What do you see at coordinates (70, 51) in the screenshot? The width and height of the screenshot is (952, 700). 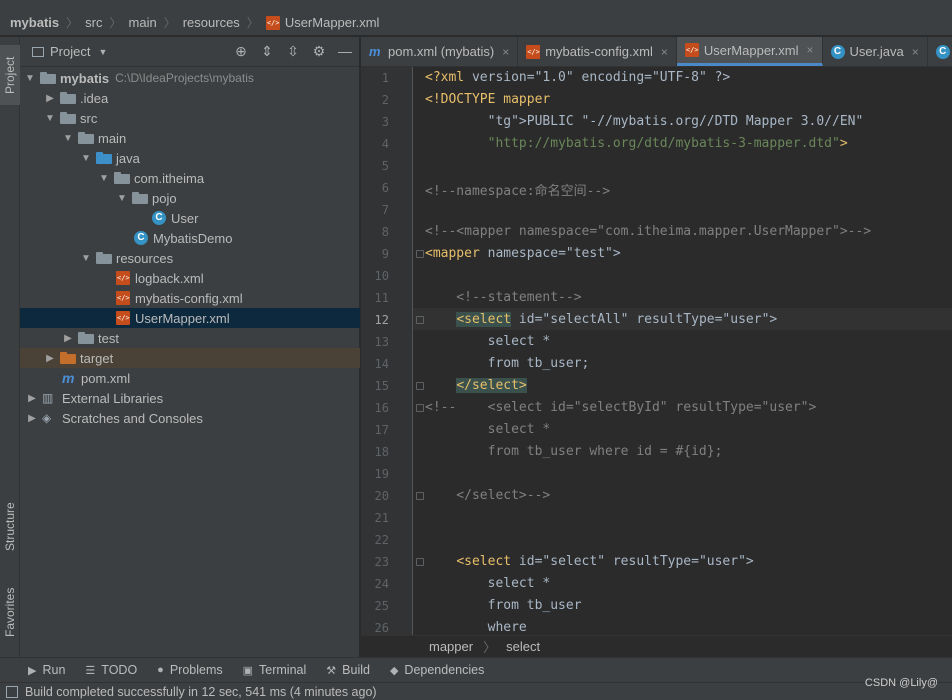 I see `project-panel-title: Project` at bounding box center [70, 51].